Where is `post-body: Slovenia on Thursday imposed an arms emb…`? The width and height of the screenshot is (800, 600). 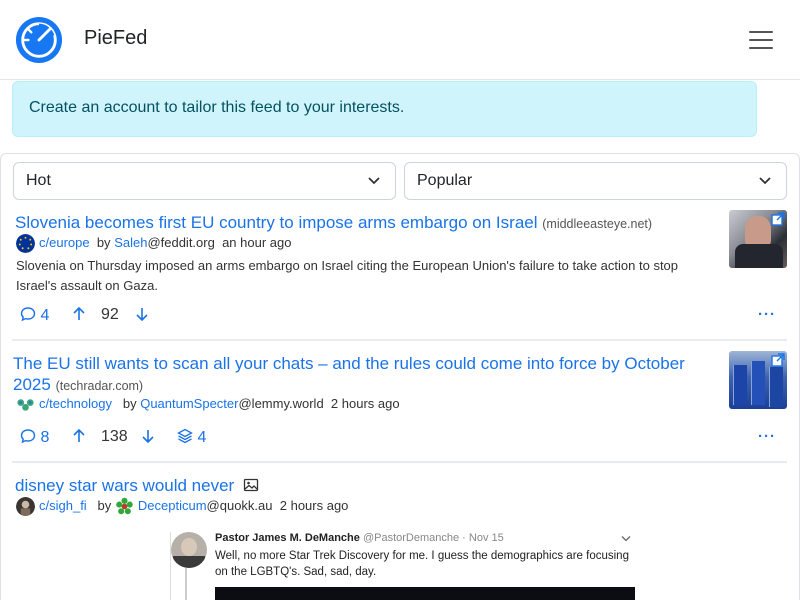 post-body: Slovenia on Thursday imposed an arms emb… is located at coordinates (347, 275).